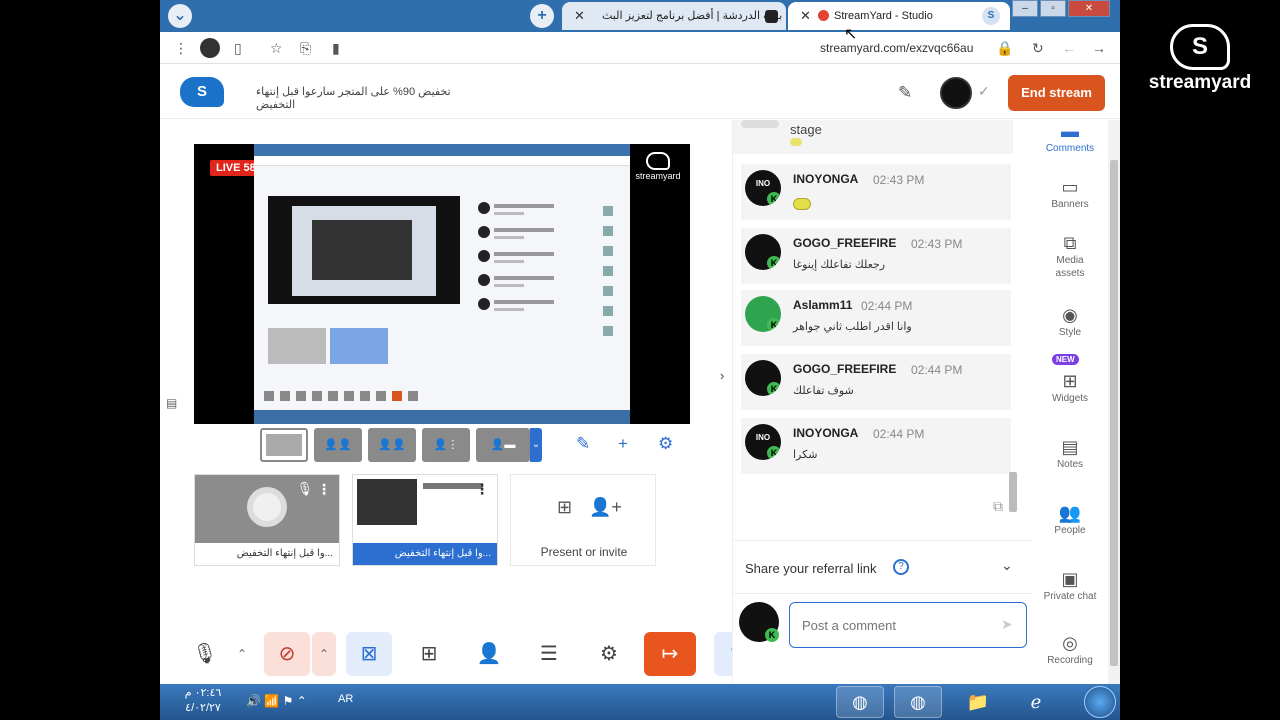 This screenshot has height=720, width=1280. Describe the element at coordinates (392, 445) in the screenshot. I see `layout-leader: 👤👤` at that location.